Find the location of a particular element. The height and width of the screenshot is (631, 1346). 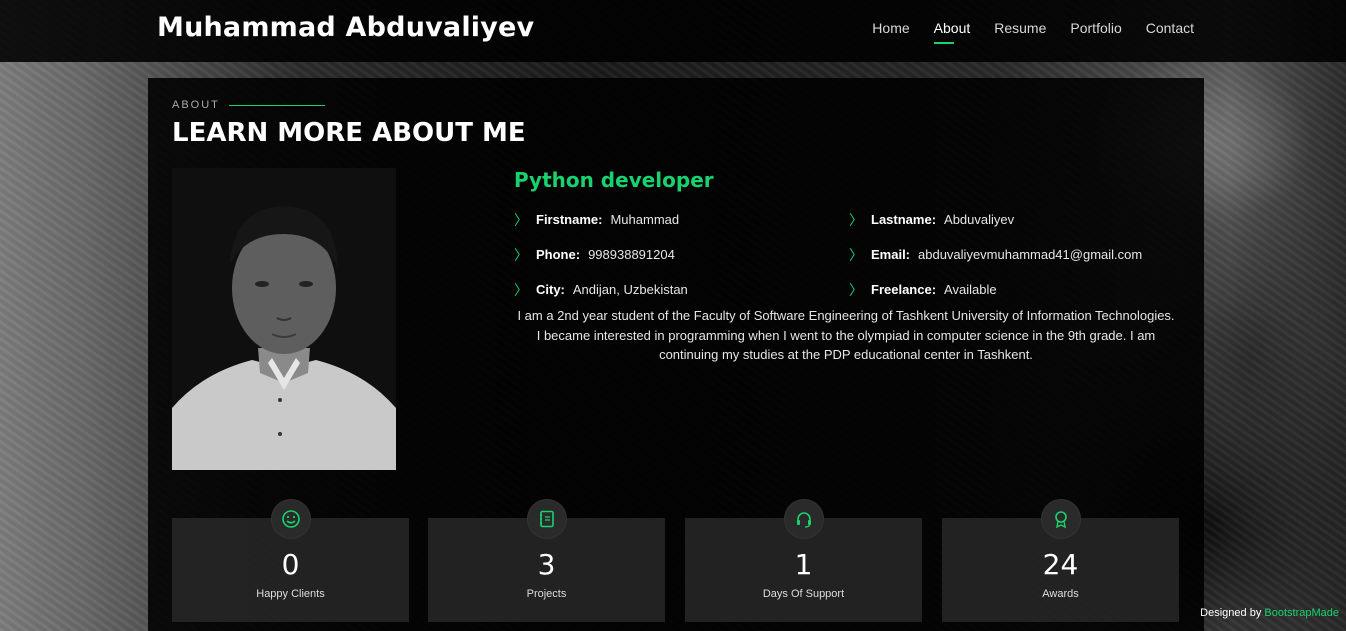

info-value: Abduvaliyev is located at coordinates (979, 219).